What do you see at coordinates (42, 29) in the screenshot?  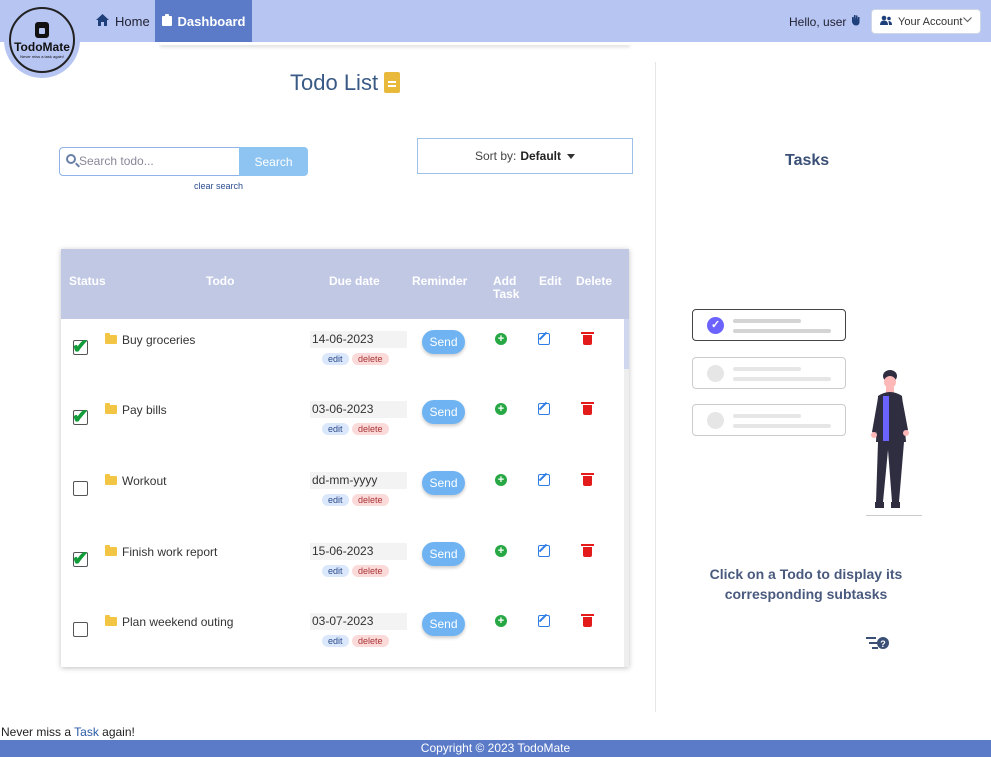 I see `clipboard-logo-icon` at bounding box center [42, 29].